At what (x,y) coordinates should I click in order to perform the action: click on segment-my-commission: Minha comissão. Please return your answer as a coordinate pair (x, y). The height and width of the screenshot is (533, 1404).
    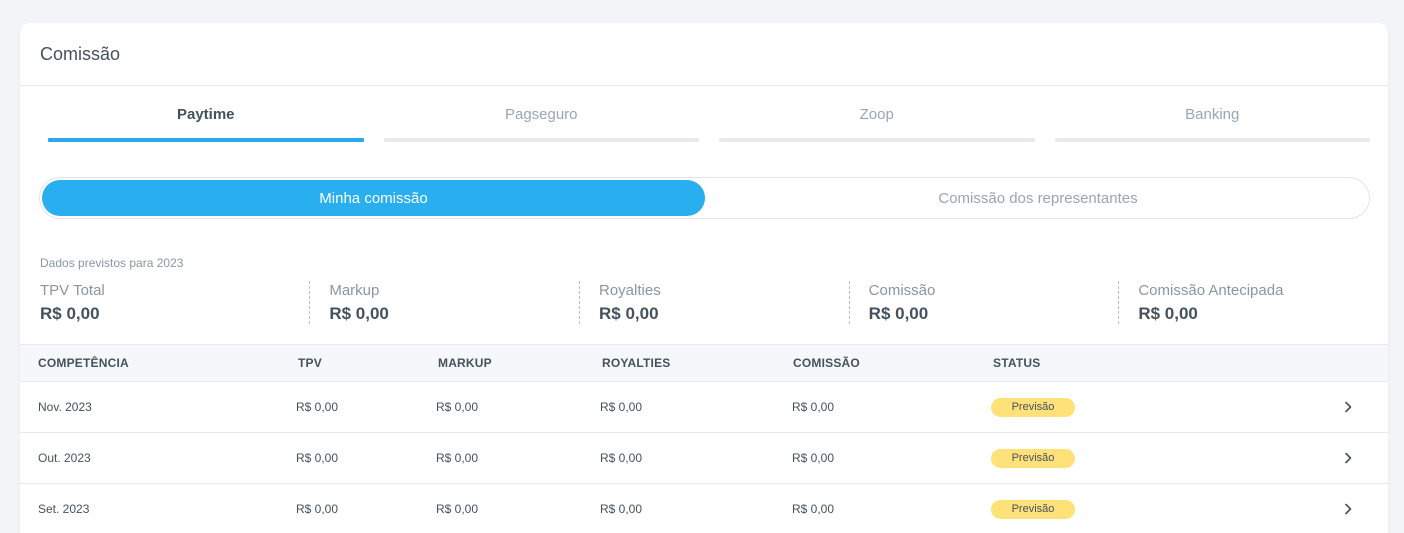
    Looking at the image, I should click on (373, 198).